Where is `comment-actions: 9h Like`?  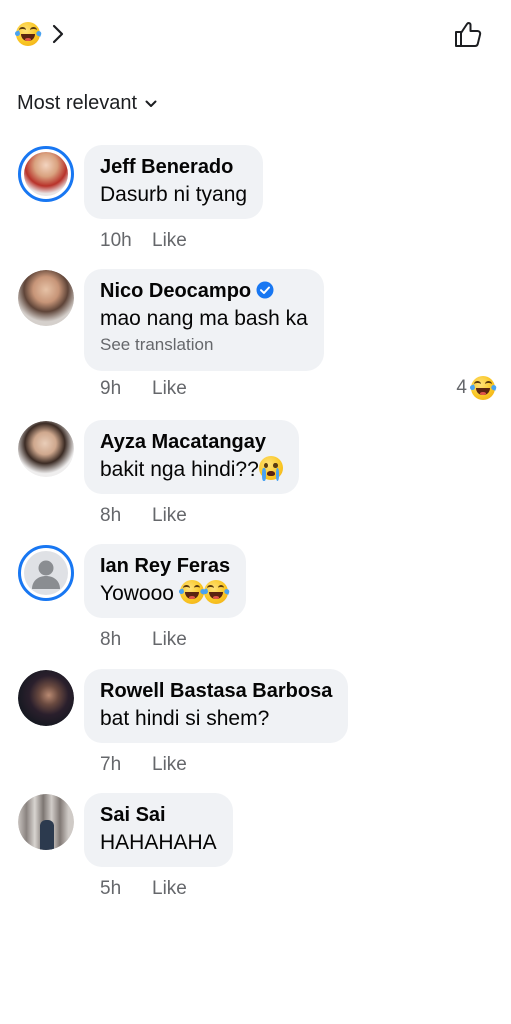
comment-actions: 9h Like is located at coordinates (143, 389).